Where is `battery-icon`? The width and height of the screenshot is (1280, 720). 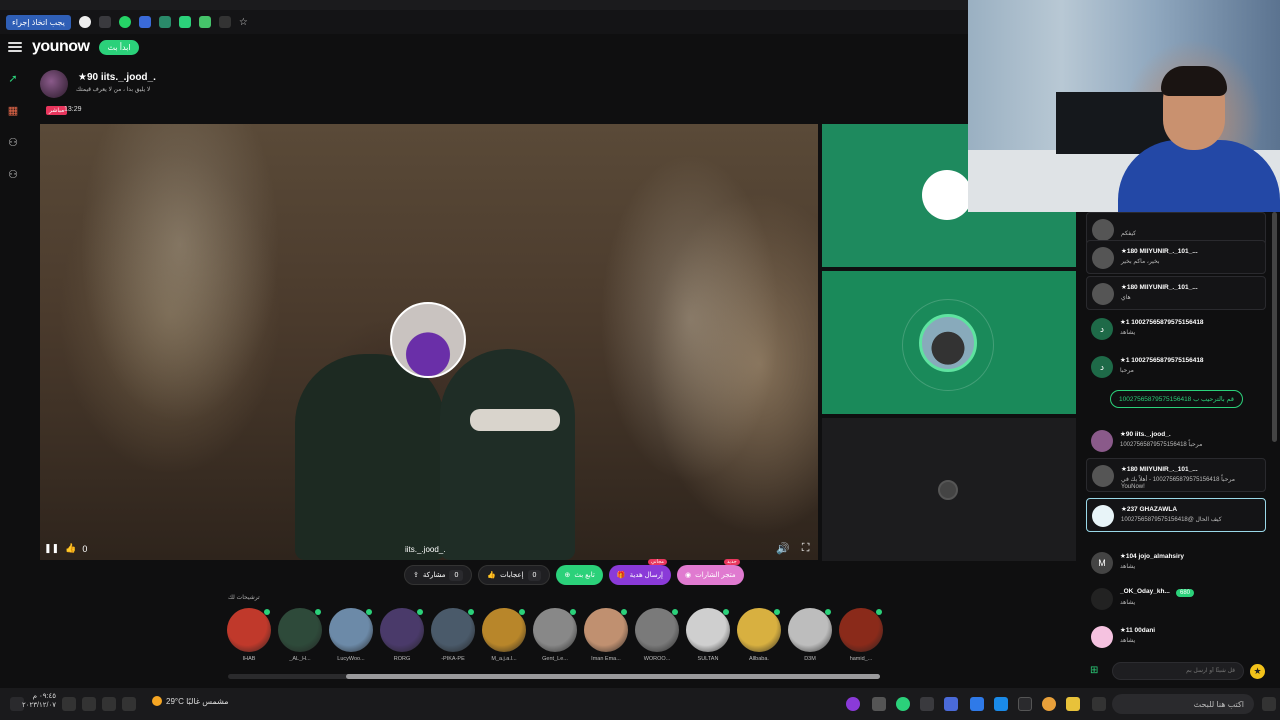
battery-icon is located at coordinates (129, 704).